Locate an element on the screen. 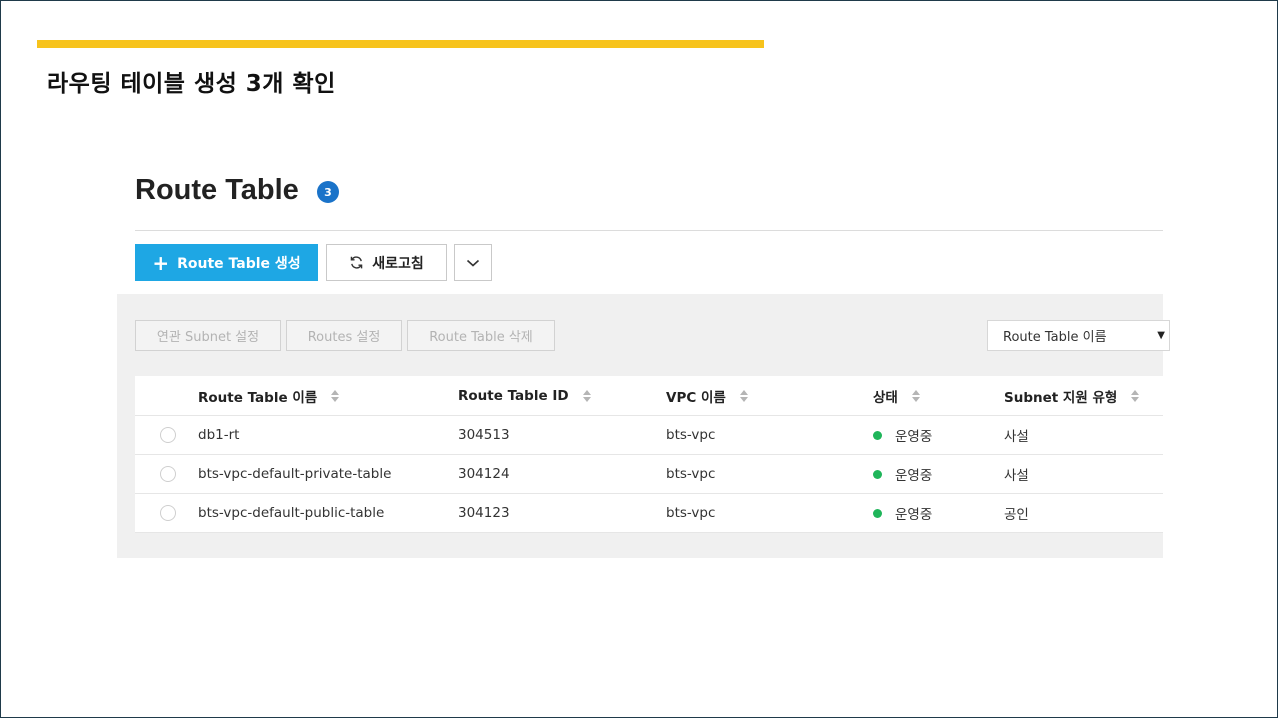 The width and height of the screenshot is (1280, 720). refresh-icon is located at coordinates (356, 262).